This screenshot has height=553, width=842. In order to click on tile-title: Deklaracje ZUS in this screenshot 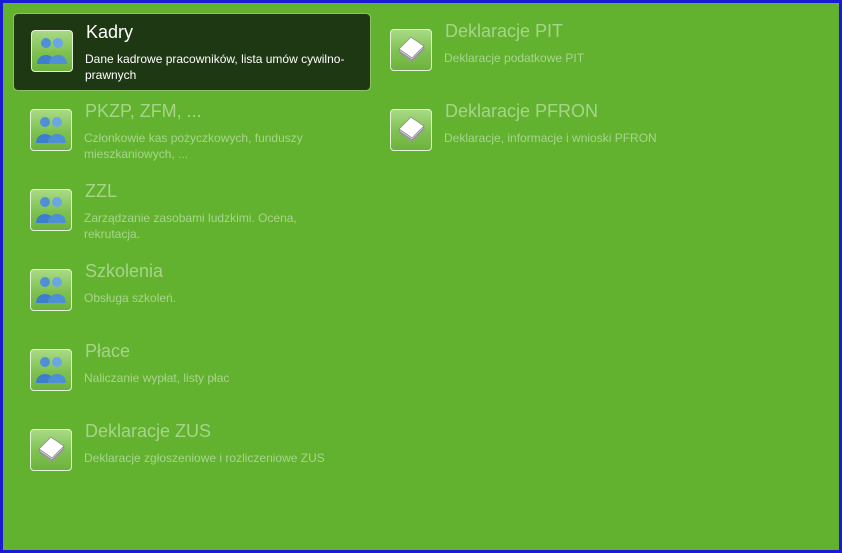, I will do `click(148, 431)`.